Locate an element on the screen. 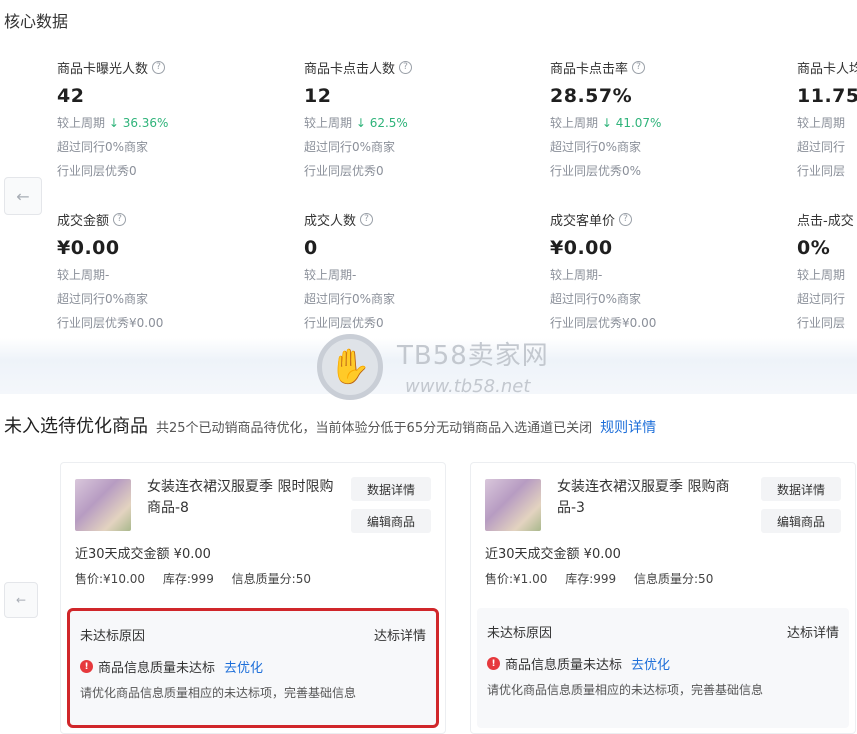 This screenshot has height=734, width=857. metric-avg-order: 成交客单价? ¥0.00 较上周期- 超过同行0%商家 行业同层优秀¥0.00 is located at coordinates (665, 270).